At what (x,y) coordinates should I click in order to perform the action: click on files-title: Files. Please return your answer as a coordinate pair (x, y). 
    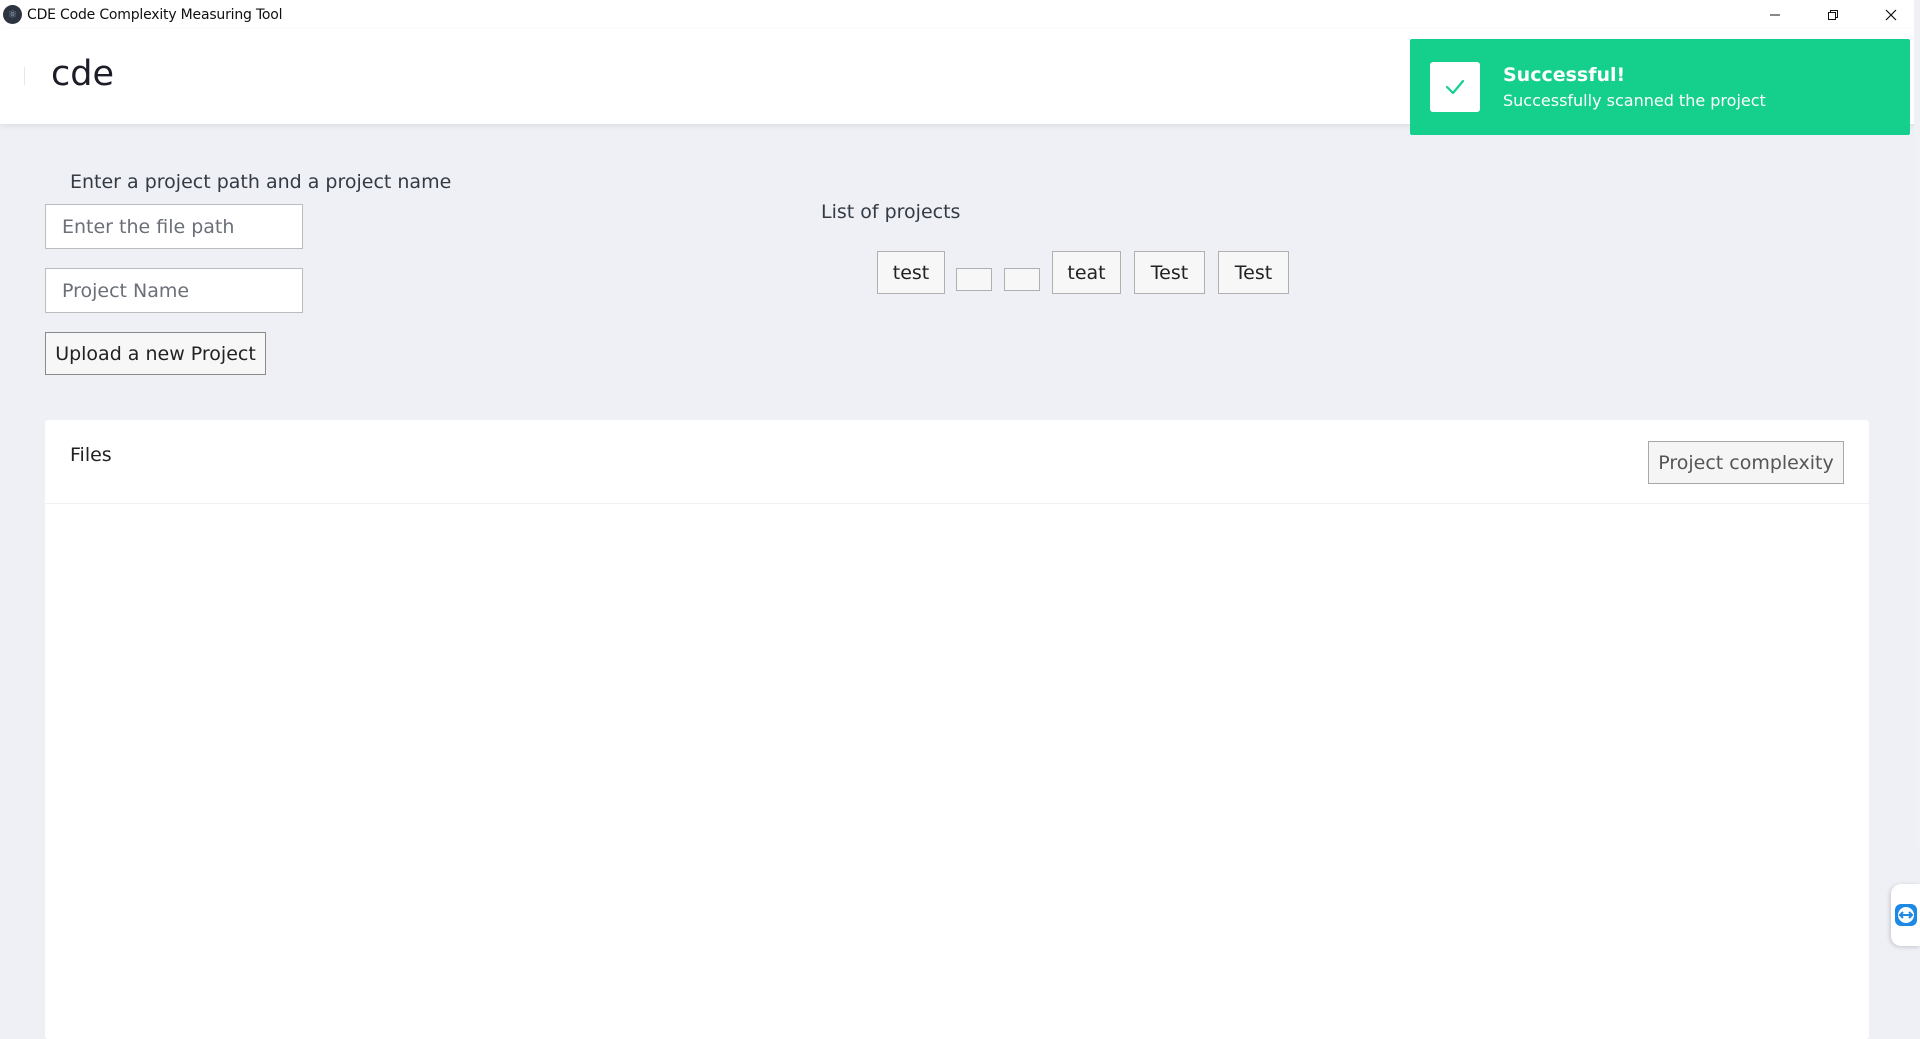
    Looking at the image, I should click on (91, 455).